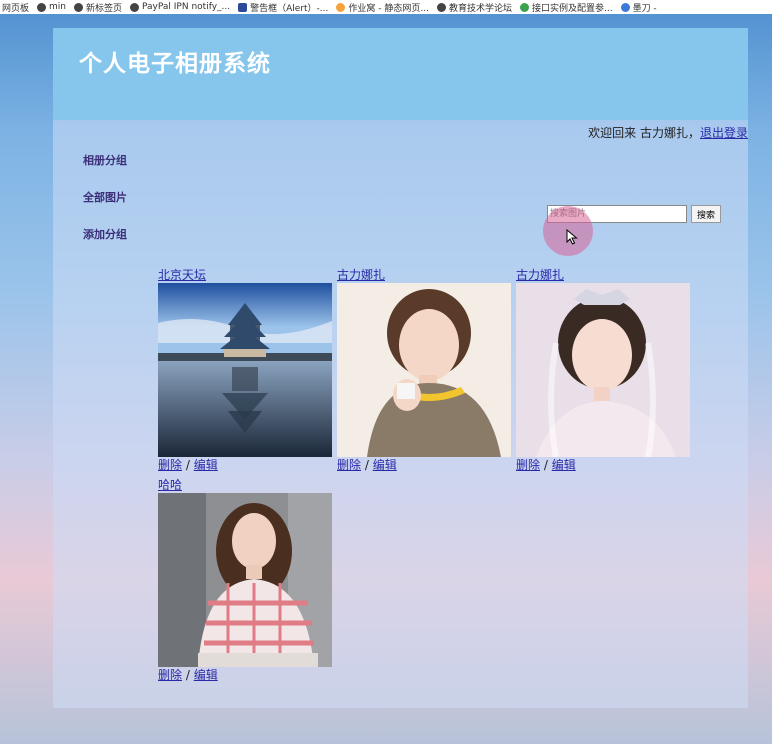 The width and height of the screenshot is (772, 744). I want to click on photo-temple-of-heaven, so click(245, 370).